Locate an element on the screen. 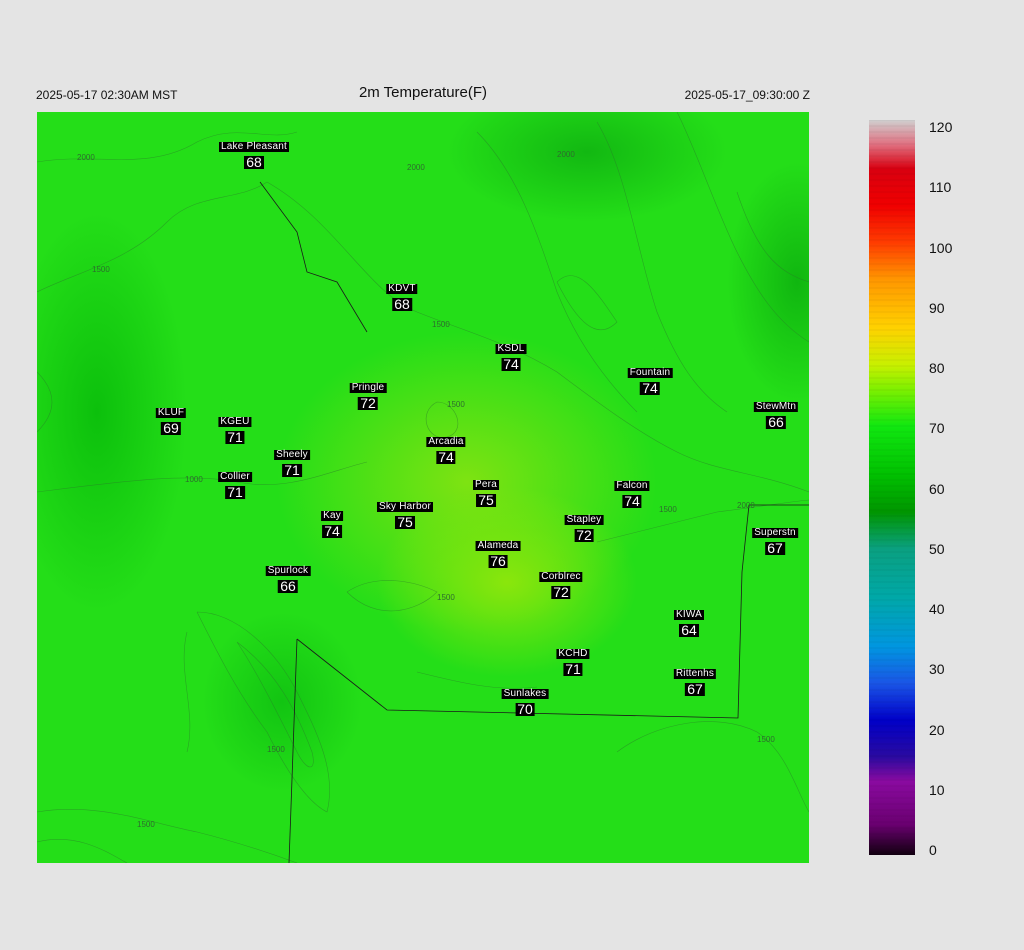 This screenshot has width=1024, height=950. station-spurlock: Spurlock 66 is located at coordinates (288, 579).